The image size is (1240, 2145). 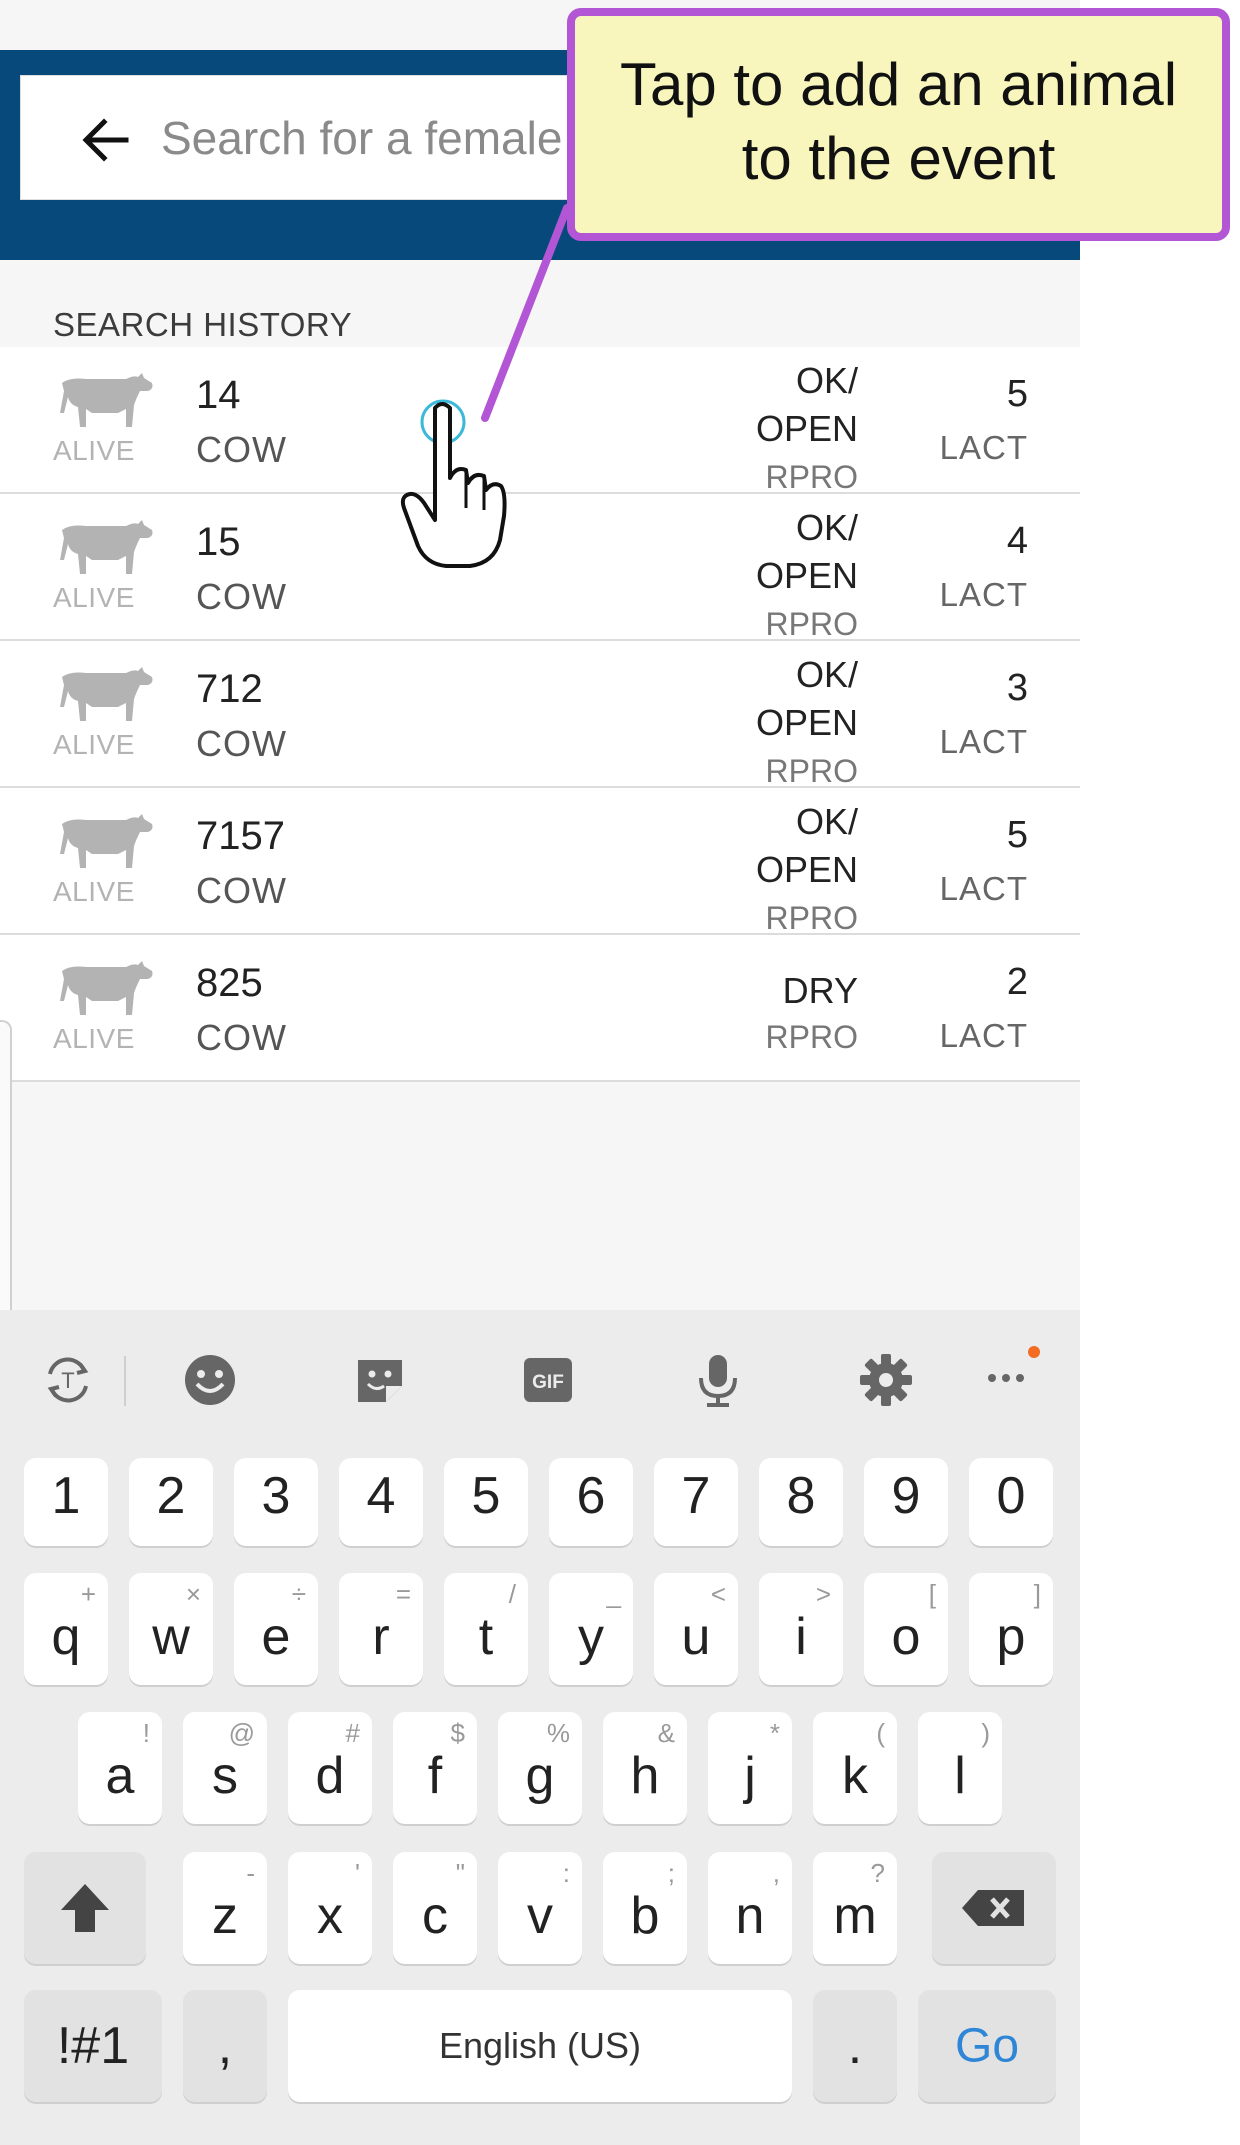 I want to click on svg-text: GIF, so click(x=548, y=1382).